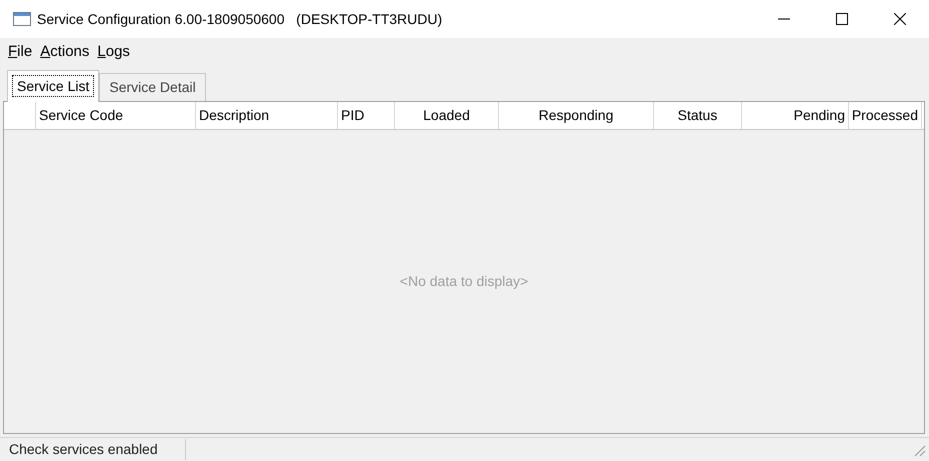  Describe the element at coordinates (22, 19) in the screenshot. I see `app-icon` at that location.